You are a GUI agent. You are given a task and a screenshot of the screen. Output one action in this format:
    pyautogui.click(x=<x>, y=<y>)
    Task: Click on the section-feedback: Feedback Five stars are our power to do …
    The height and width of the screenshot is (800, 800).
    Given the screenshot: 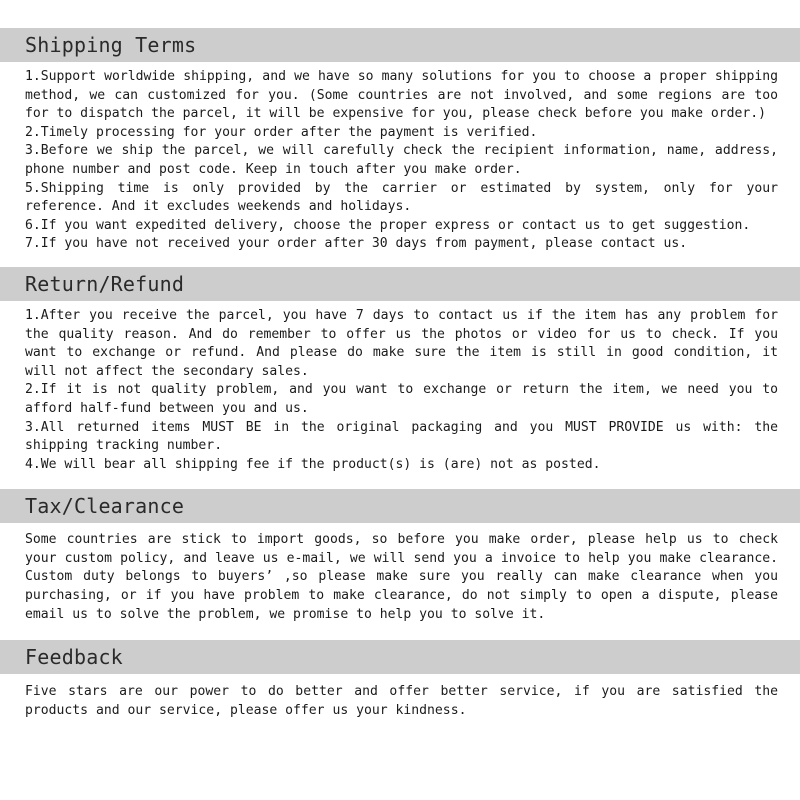 What is the action you would take?
    pyautogui.click(x=400, y=680)
    